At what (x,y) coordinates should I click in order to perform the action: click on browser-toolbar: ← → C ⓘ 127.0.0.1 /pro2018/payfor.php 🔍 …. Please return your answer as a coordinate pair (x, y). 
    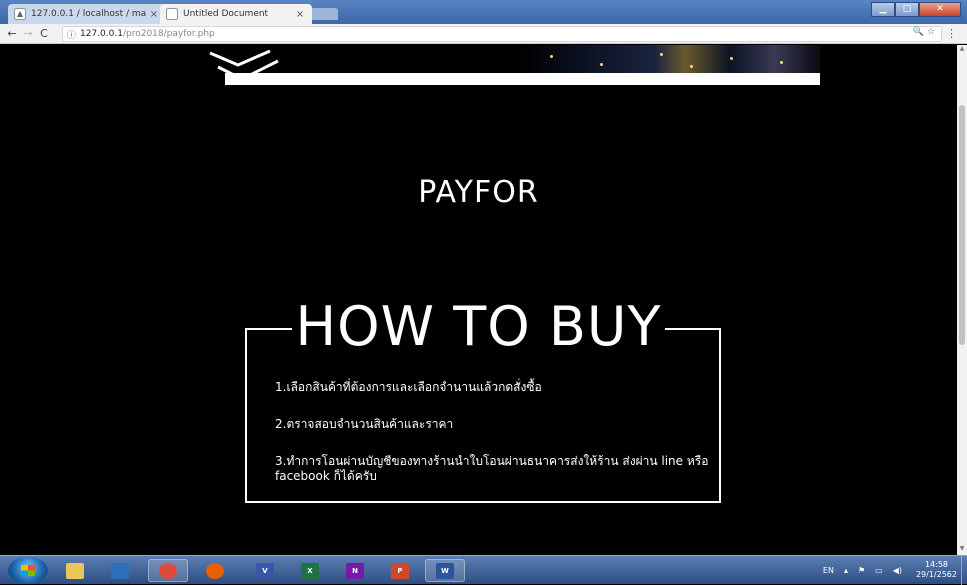
    Looking at the image, I should click on (483, 34).